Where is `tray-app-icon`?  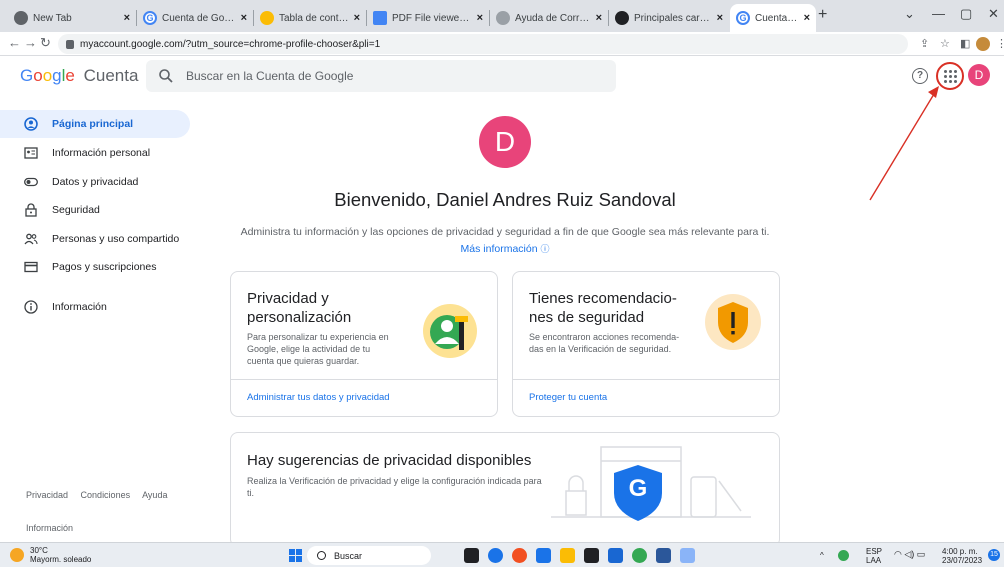 tray-app-icon is located at coordinates (843, 555).